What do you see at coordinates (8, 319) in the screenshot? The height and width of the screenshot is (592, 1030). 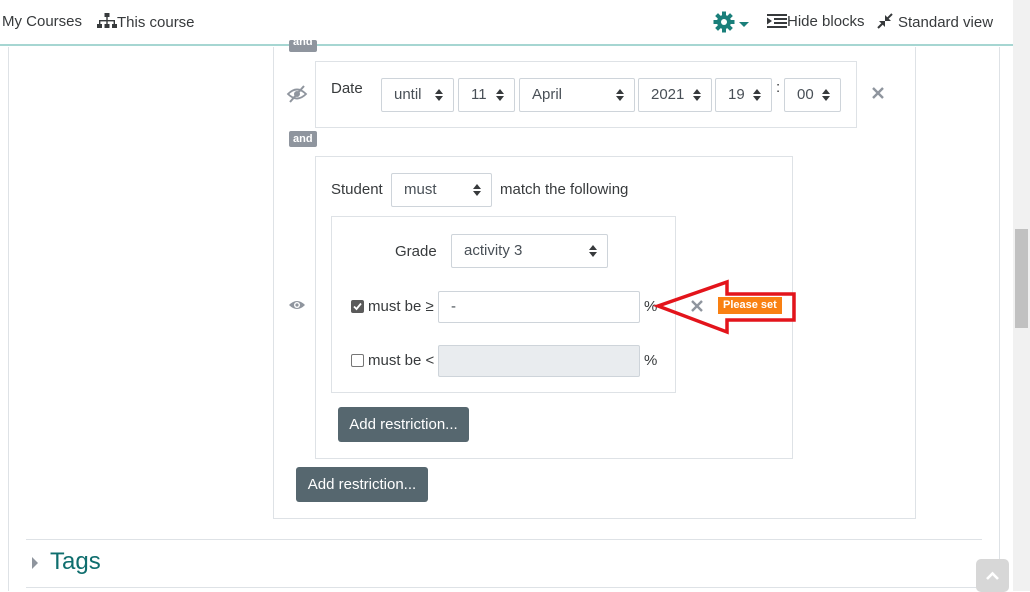 I see `content-border-left` at bounding box center [8, 319].